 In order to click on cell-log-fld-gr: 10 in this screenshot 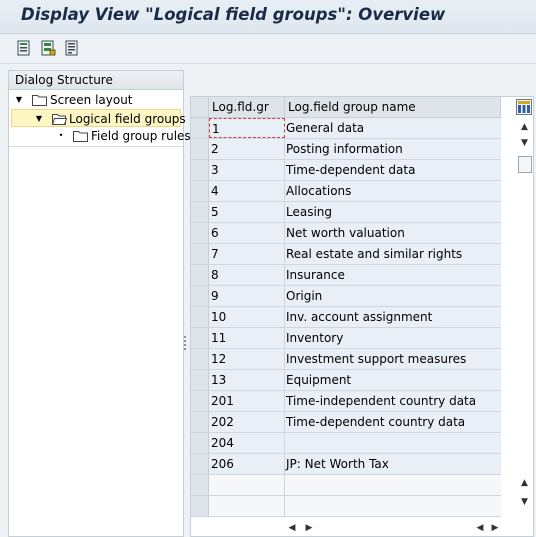, I will do `click(247, 317)`.